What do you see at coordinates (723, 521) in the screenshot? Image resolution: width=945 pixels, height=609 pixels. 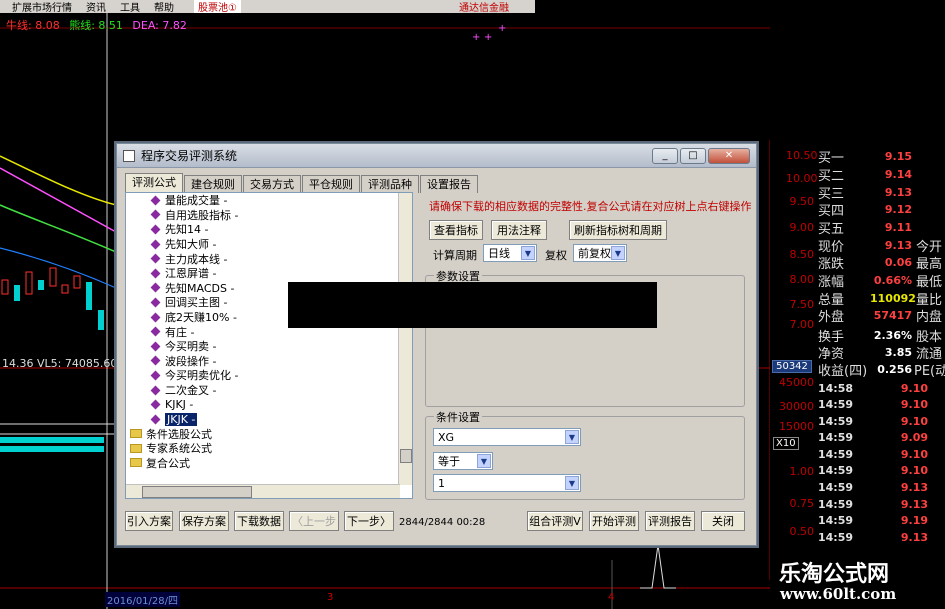 I see `close-button: 关闭` at bounding box center [723, 521].